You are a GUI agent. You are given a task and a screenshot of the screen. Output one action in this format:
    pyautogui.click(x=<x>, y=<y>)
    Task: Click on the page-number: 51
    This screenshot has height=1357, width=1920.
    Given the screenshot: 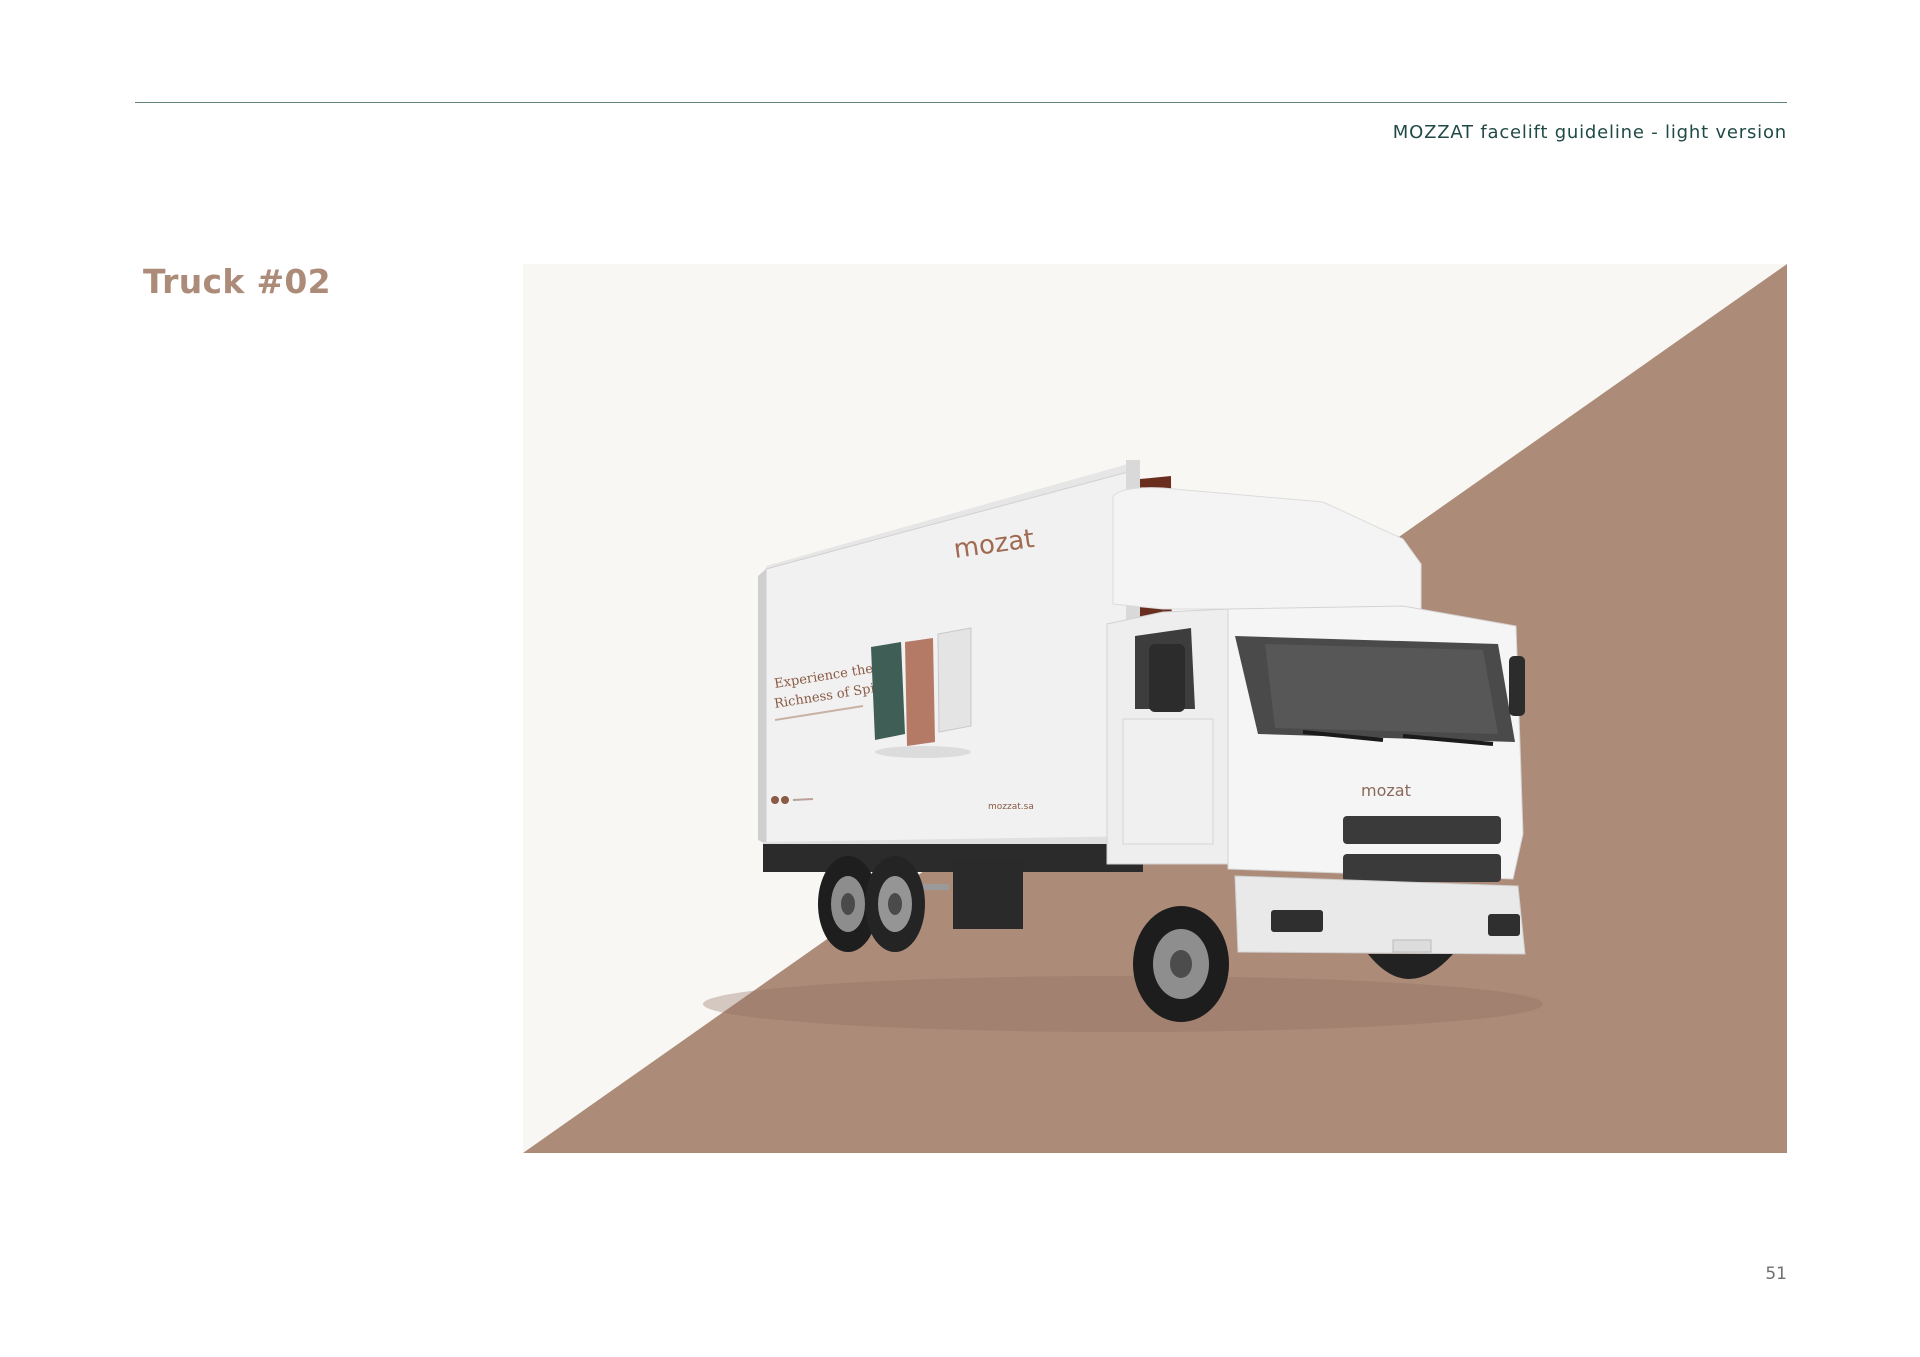 What is the action you would take?
    pyautogui.click(x=1776, y=1274)
    